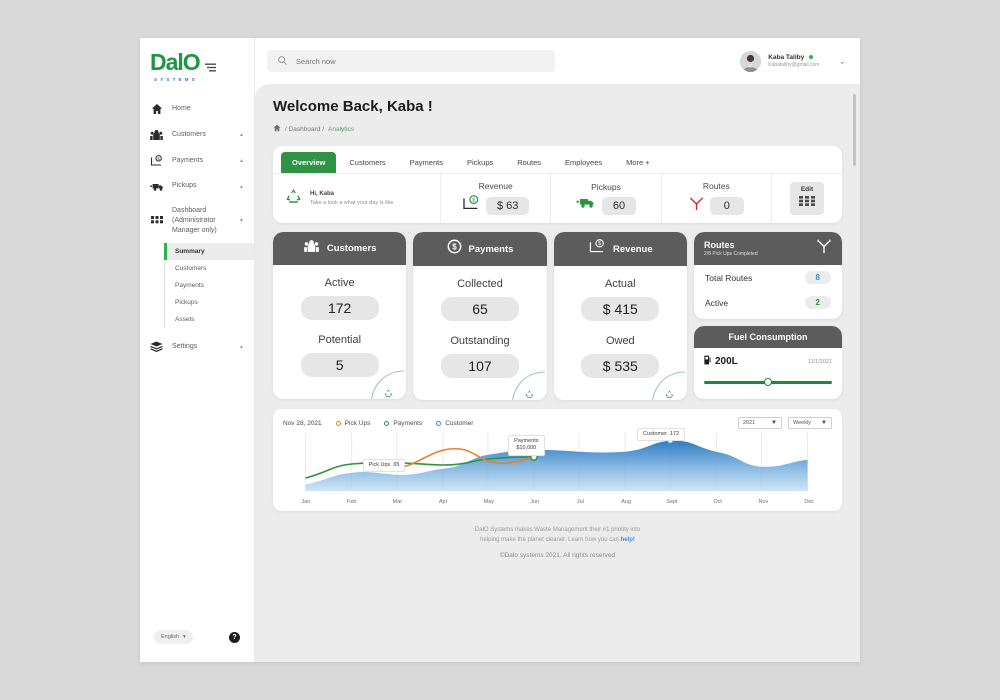 The image size is (1000, 700). What do you see at coordinates (726, 205) in the screenshot?
I see `summary-stat-value: 0` at bounding box center [726, 205].